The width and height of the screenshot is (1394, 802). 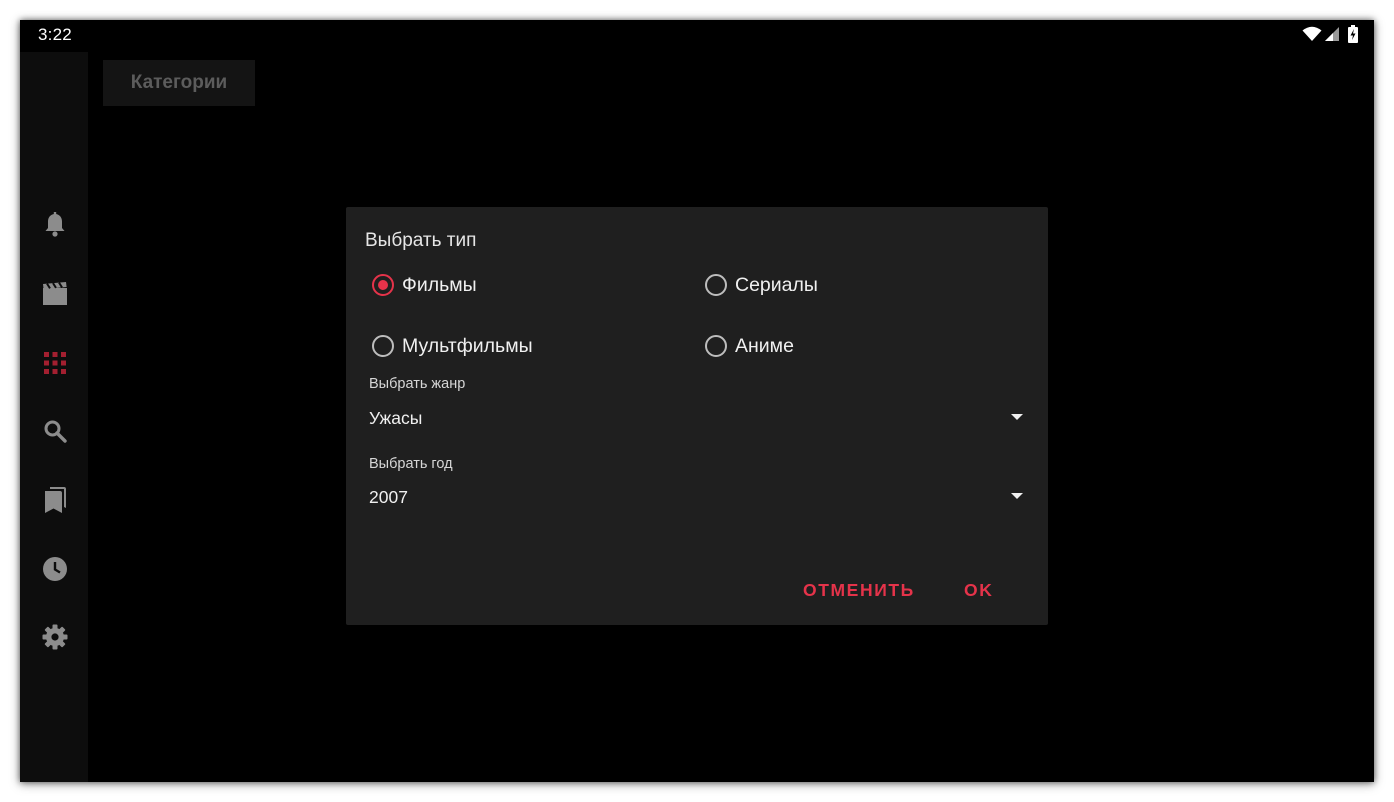 What do you see at coordinates (179, 83) in the screenshot?
I see `categories-header: Категории` at bounding box center [179, 83].